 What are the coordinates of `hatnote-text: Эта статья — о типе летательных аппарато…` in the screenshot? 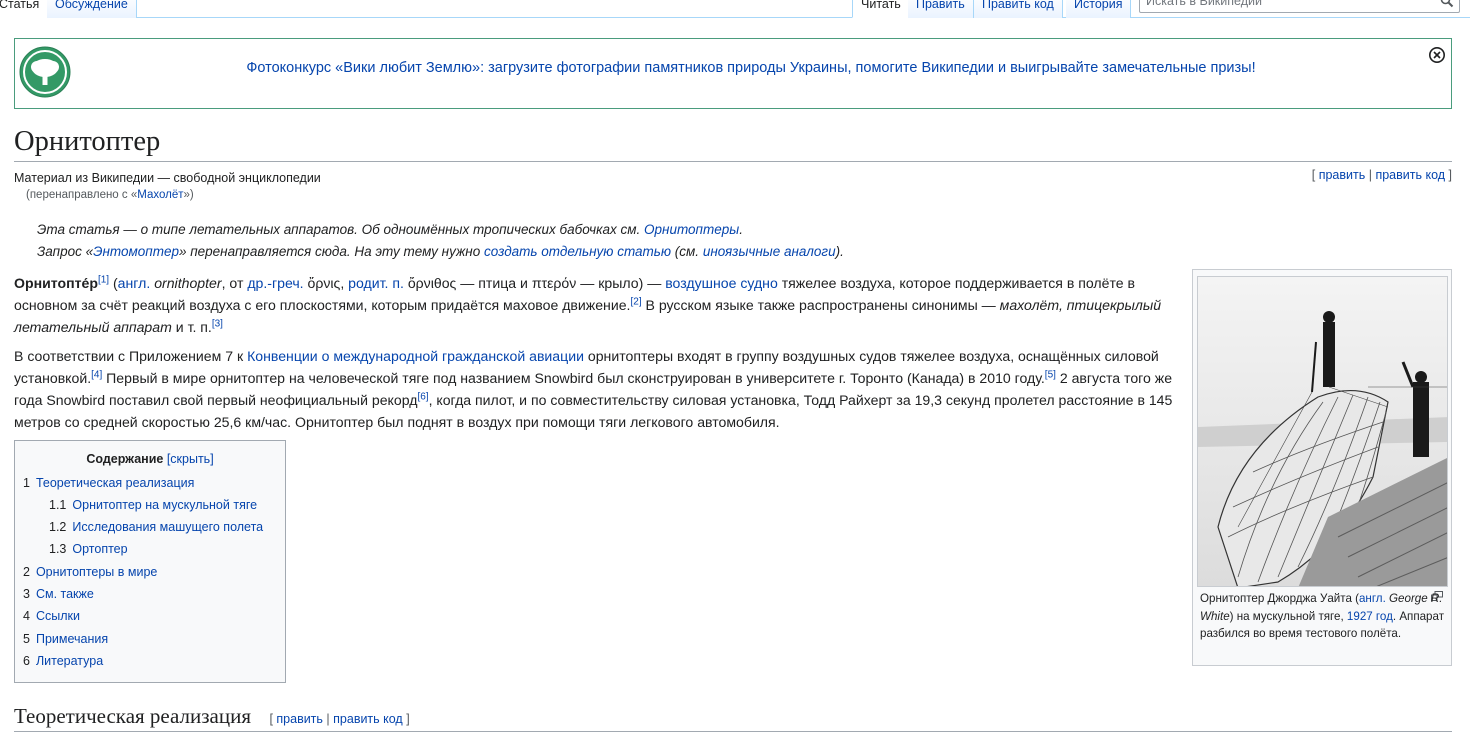 It's located at (340, 229).